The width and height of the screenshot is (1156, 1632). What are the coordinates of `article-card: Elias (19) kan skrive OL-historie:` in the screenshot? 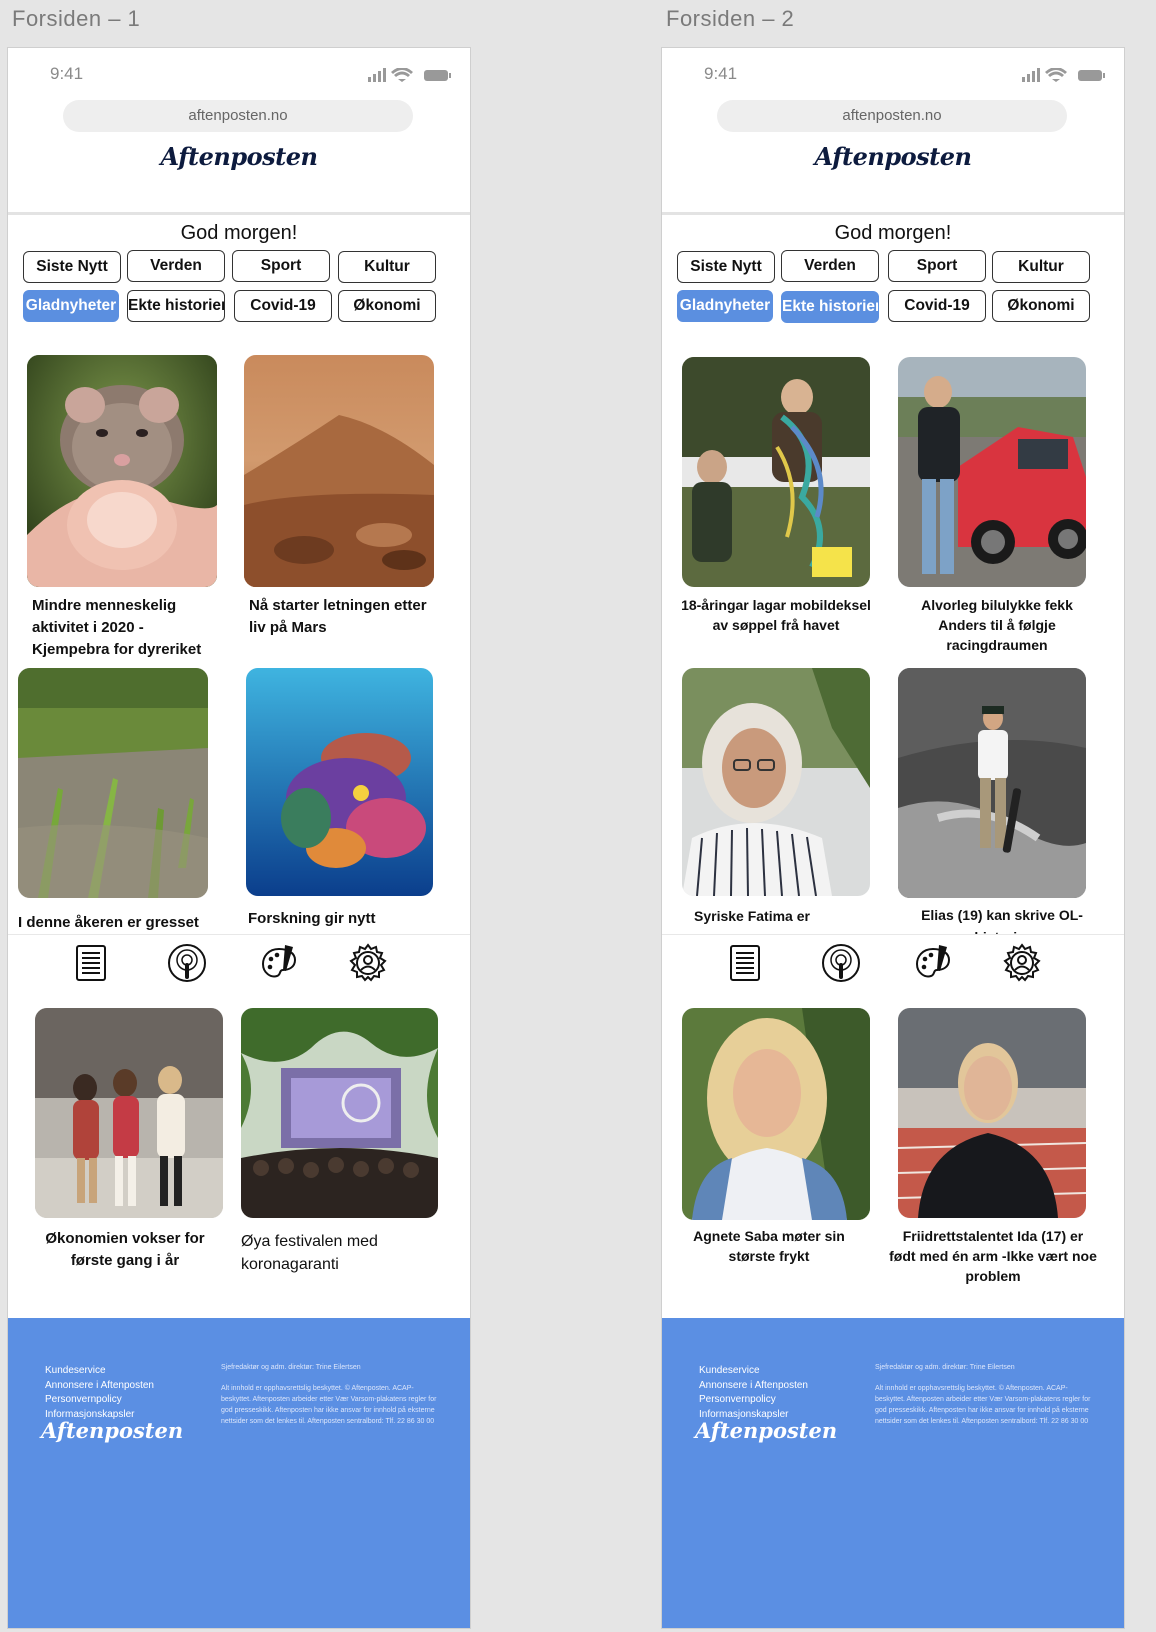 It's located at (1003, 813).